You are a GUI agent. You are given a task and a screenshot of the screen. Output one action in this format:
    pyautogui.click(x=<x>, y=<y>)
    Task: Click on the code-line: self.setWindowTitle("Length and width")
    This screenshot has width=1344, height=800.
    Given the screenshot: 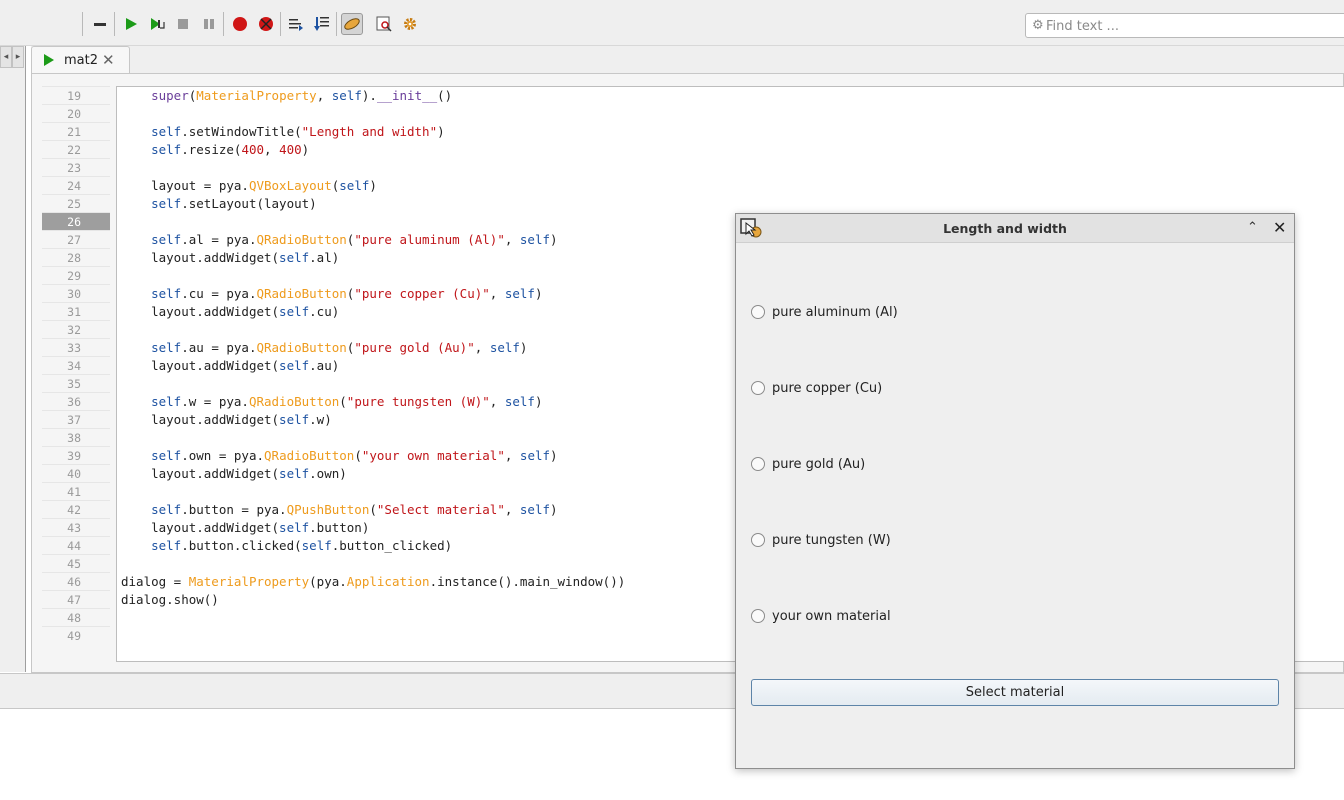 What is the action you would take?
    pyautogui.click(x=283, y=132)
    